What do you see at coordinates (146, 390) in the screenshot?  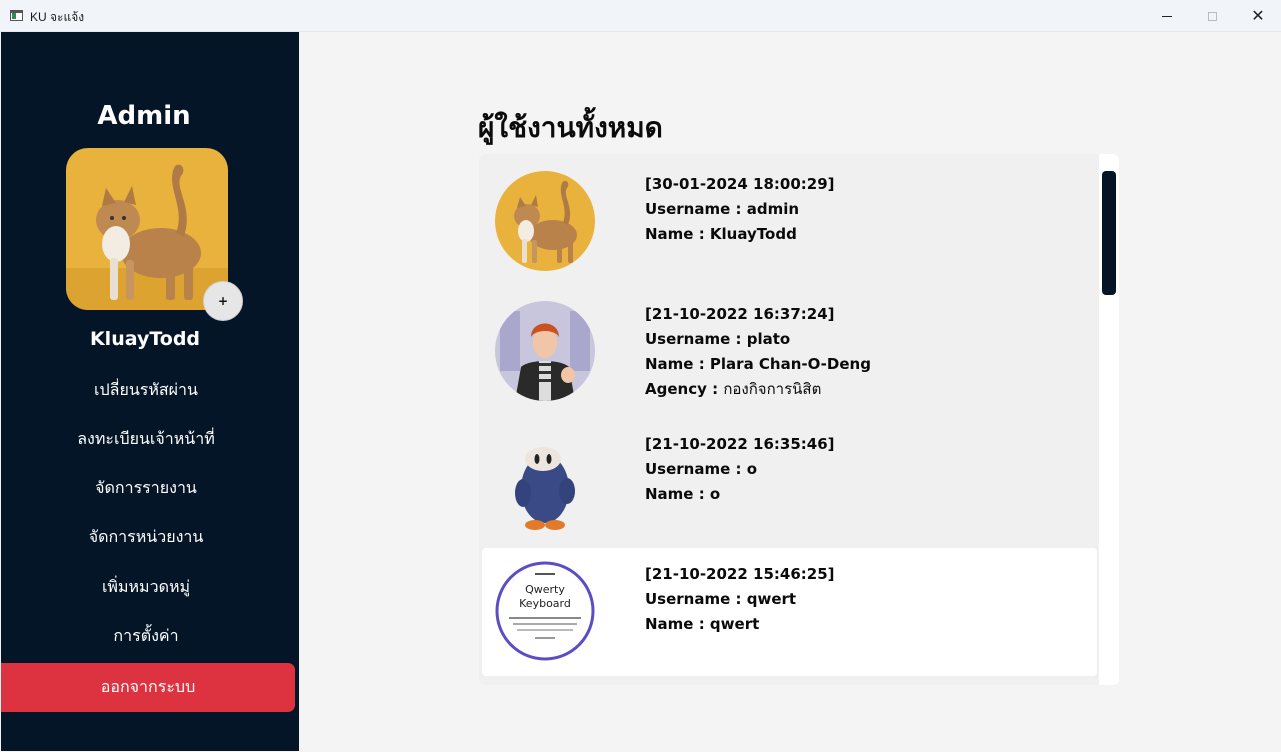 I see `nav-change-password: เปลี่ยนรหัสผ่าน` at bounding box center [146, 390].